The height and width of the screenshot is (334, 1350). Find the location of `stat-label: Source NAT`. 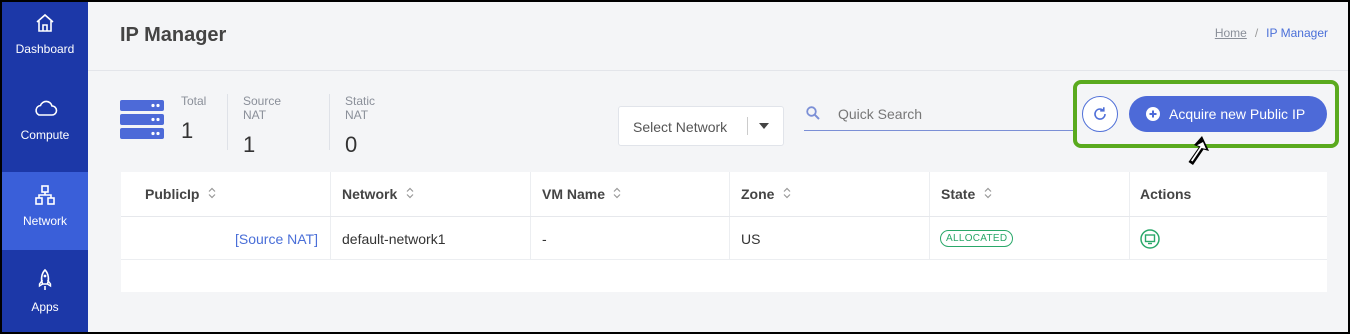

stat-label: Source NAT is located at coordinates (262, 108).